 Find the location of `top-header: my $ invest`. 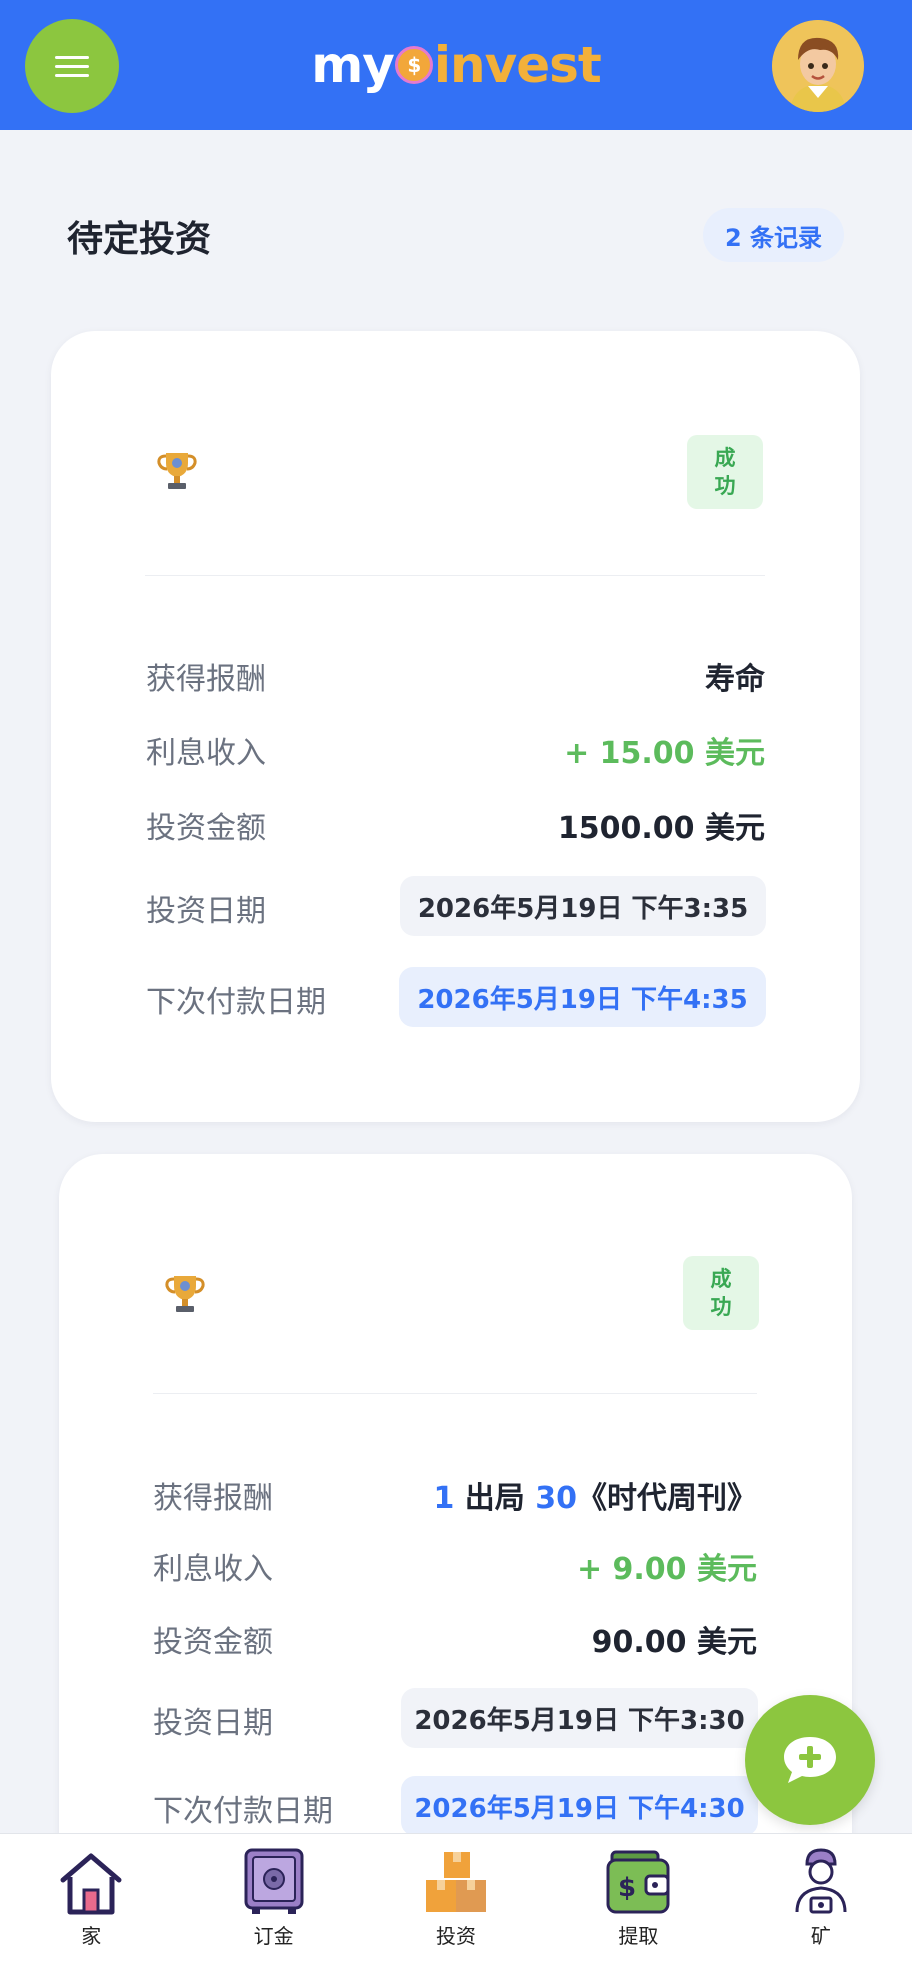

top-header: my $ invest is located at coordinates (456, 65).